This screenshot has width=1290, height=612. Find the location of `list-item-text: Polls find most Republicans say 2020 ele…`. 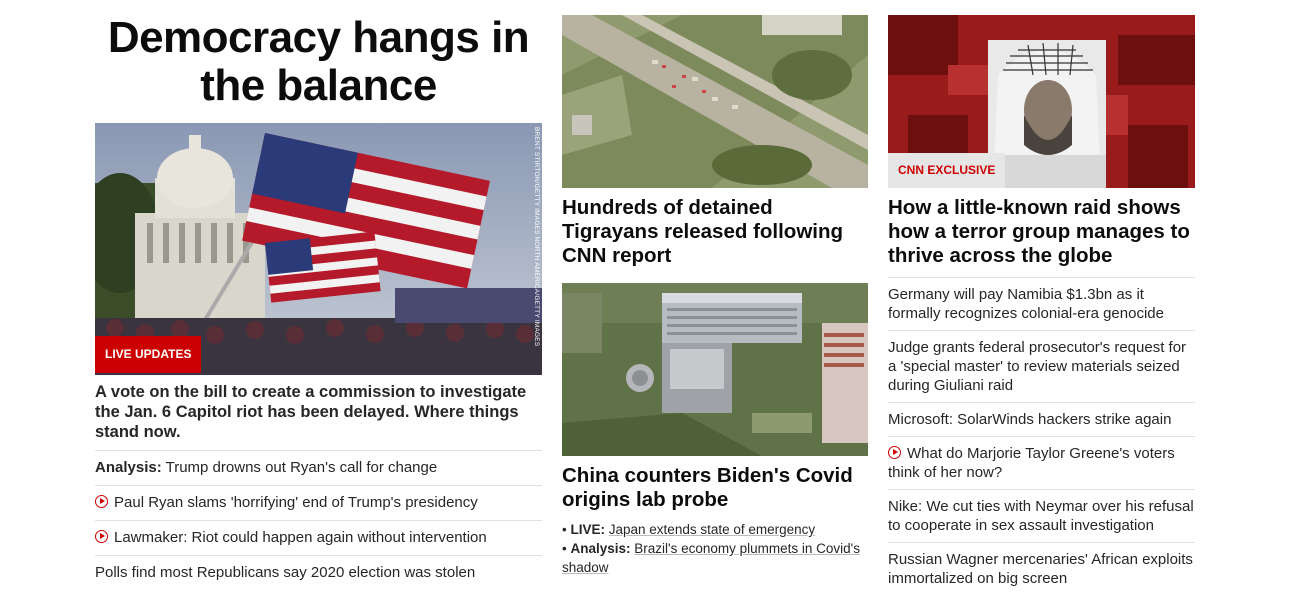

list-item-text: Polls find most Republicans say 2020 ele… is located at coordinates (285, 572).